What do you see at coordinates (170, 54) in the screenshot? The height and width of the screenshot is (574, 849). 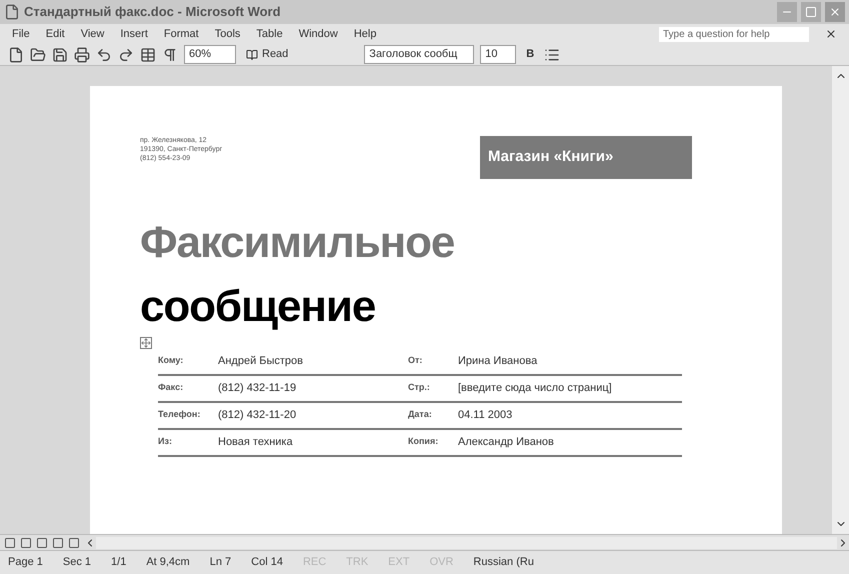 I see `pilcrow-icon` at bounding box center [170, 54].